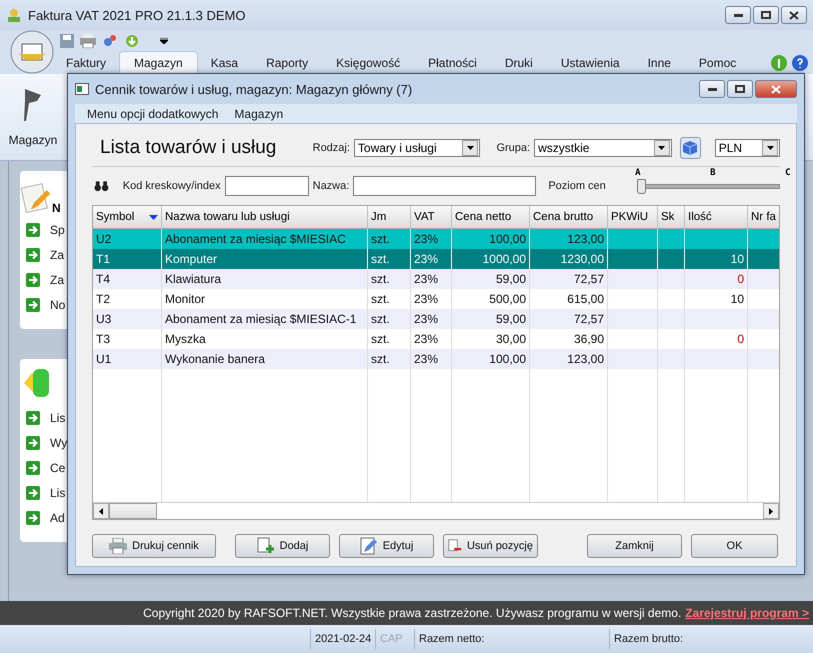  I want to click on panel-heading: N, so click(56, 208).